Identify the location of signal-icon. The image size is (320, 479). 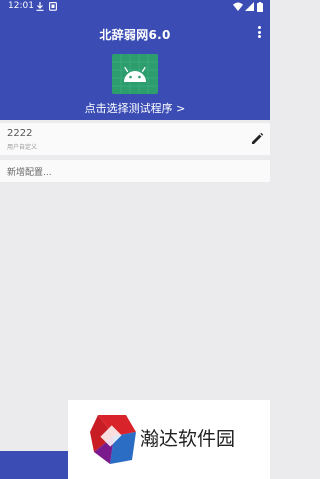
(249, 6).